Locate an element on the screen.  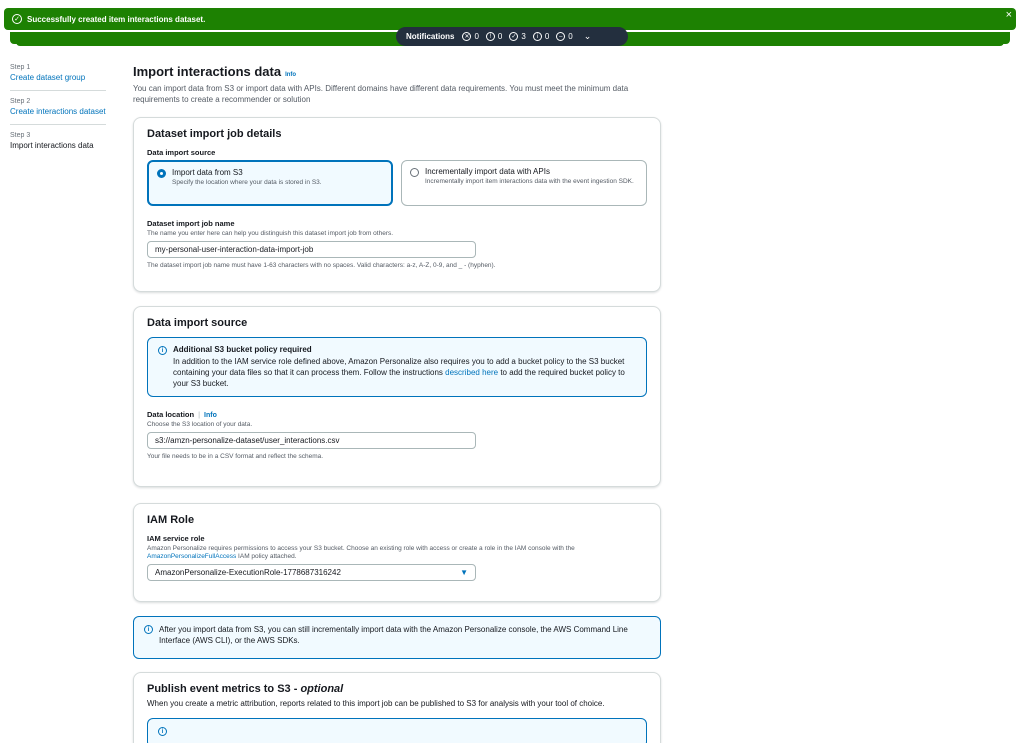
success-check-icon: ✓ is located at coordinates (17, 19).